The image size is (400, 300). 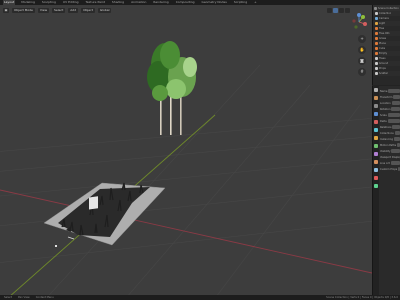 I want to click on outliner-title: Scene Collection, so click(x=388, y=8).